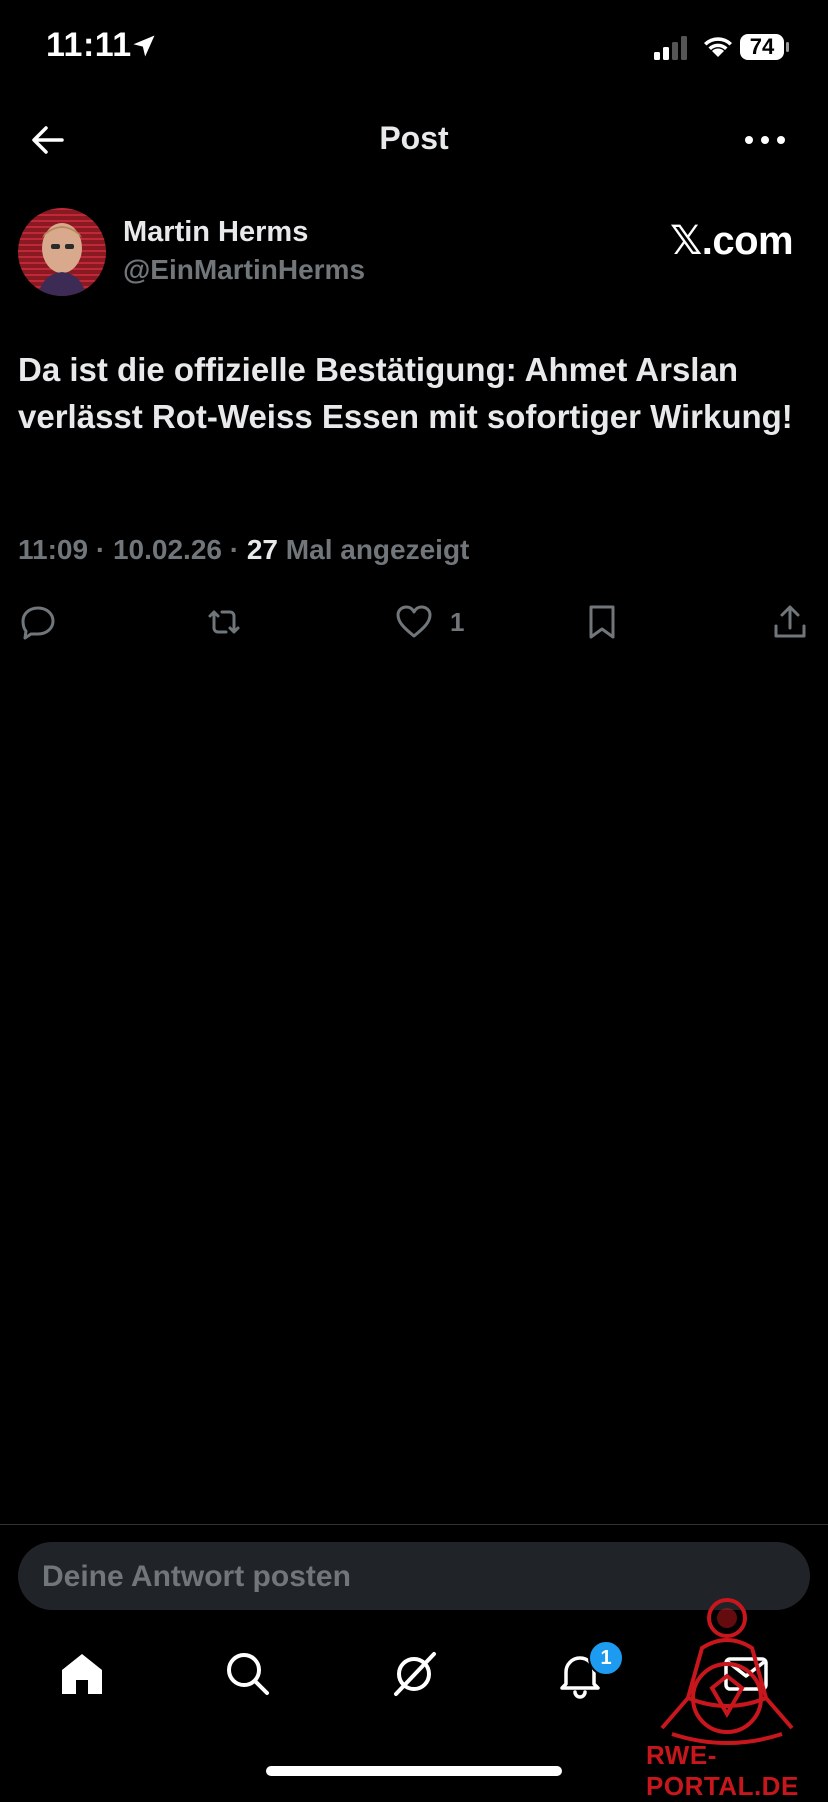  I want to click on post-time: 11:09, so click(53, 549).